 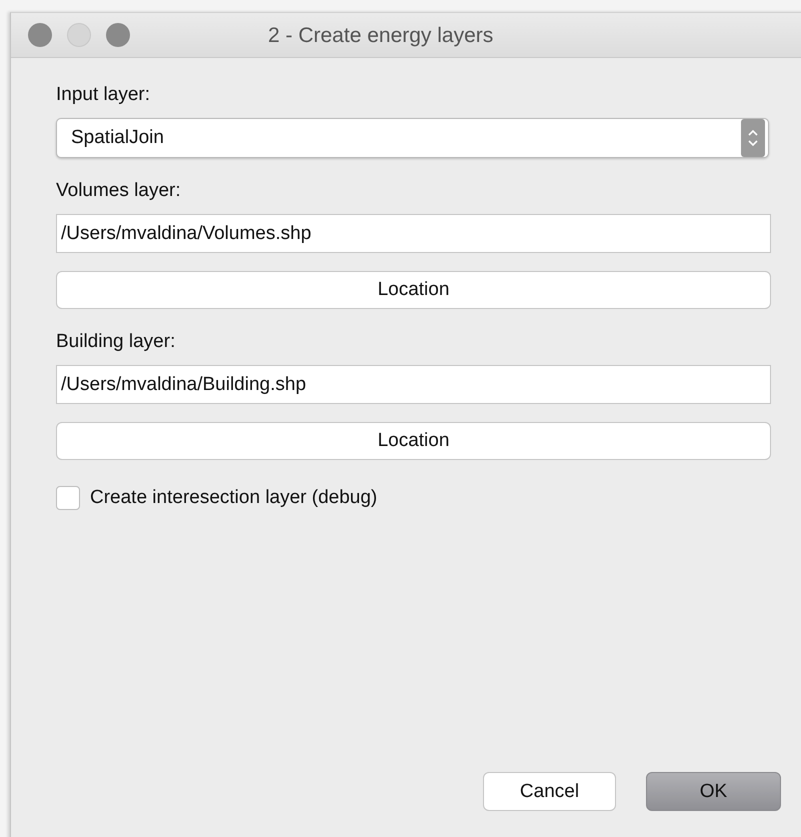 What do you see at coordinates (118, 35) in the screenshot?
I see `zoom-icon` at bounding box center [118, 35].